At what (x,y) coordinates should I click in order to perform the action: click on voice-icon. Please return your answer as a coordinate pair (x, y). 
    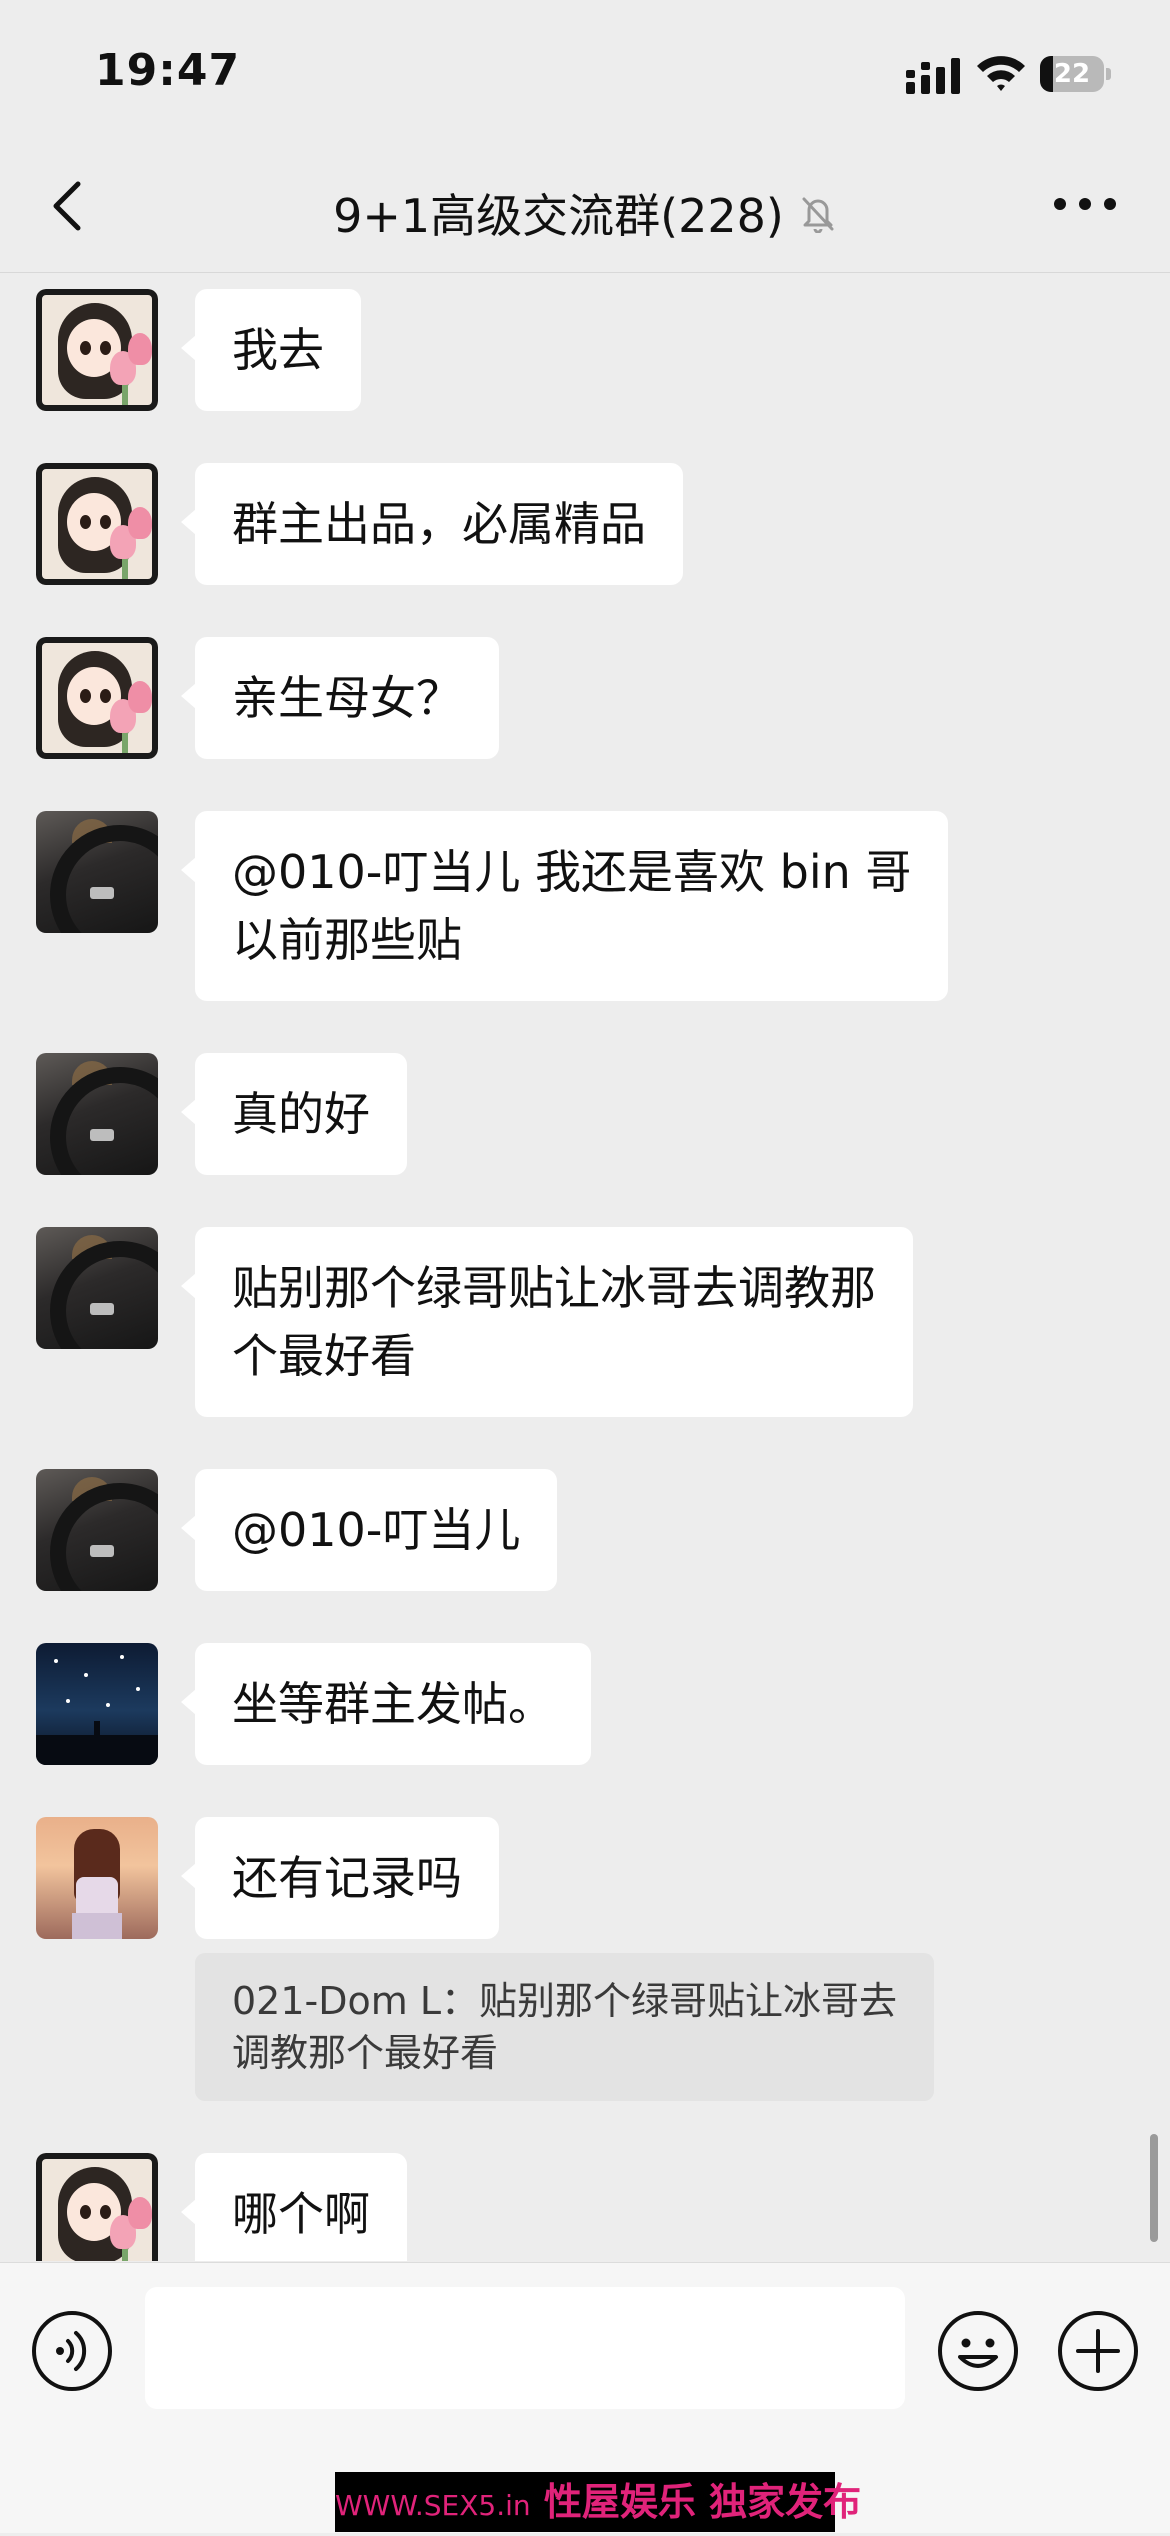
    Looking at the image, I should click on (72, 2351).